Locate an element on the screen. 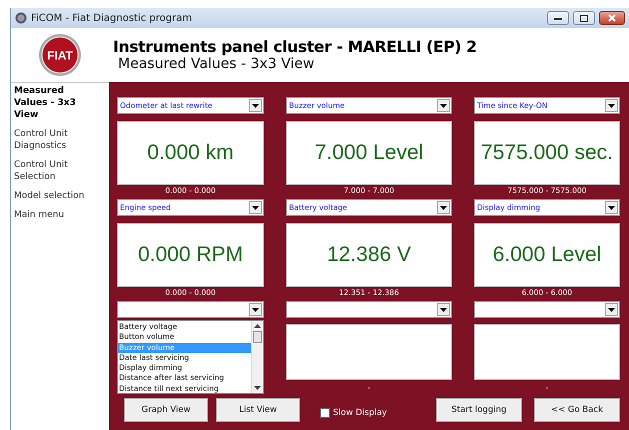  view-button: List View is located at coordinates (258, 410).